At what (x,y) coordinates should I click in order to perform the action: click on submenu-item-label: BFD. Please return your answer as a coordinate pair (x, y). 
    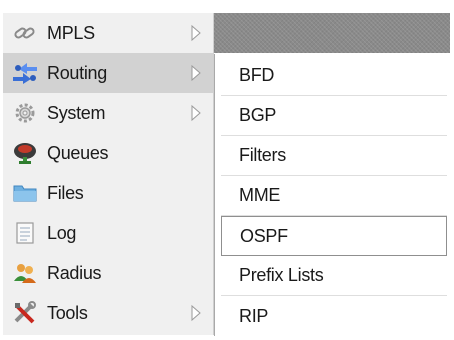
    Looking at the image, I should click on (257, 75).